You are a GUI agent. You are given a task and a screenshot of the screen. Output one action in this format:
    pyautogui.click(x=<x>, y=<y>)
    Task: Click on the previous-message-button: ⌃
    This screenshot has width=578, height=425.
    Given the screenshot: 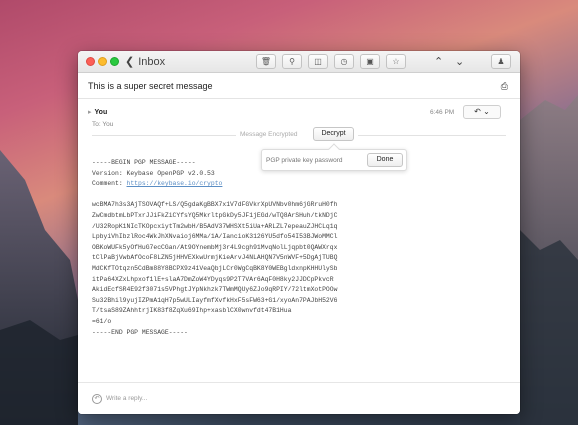 What is the action you would take?
    pyautogui.click(x=438, y=61)
    